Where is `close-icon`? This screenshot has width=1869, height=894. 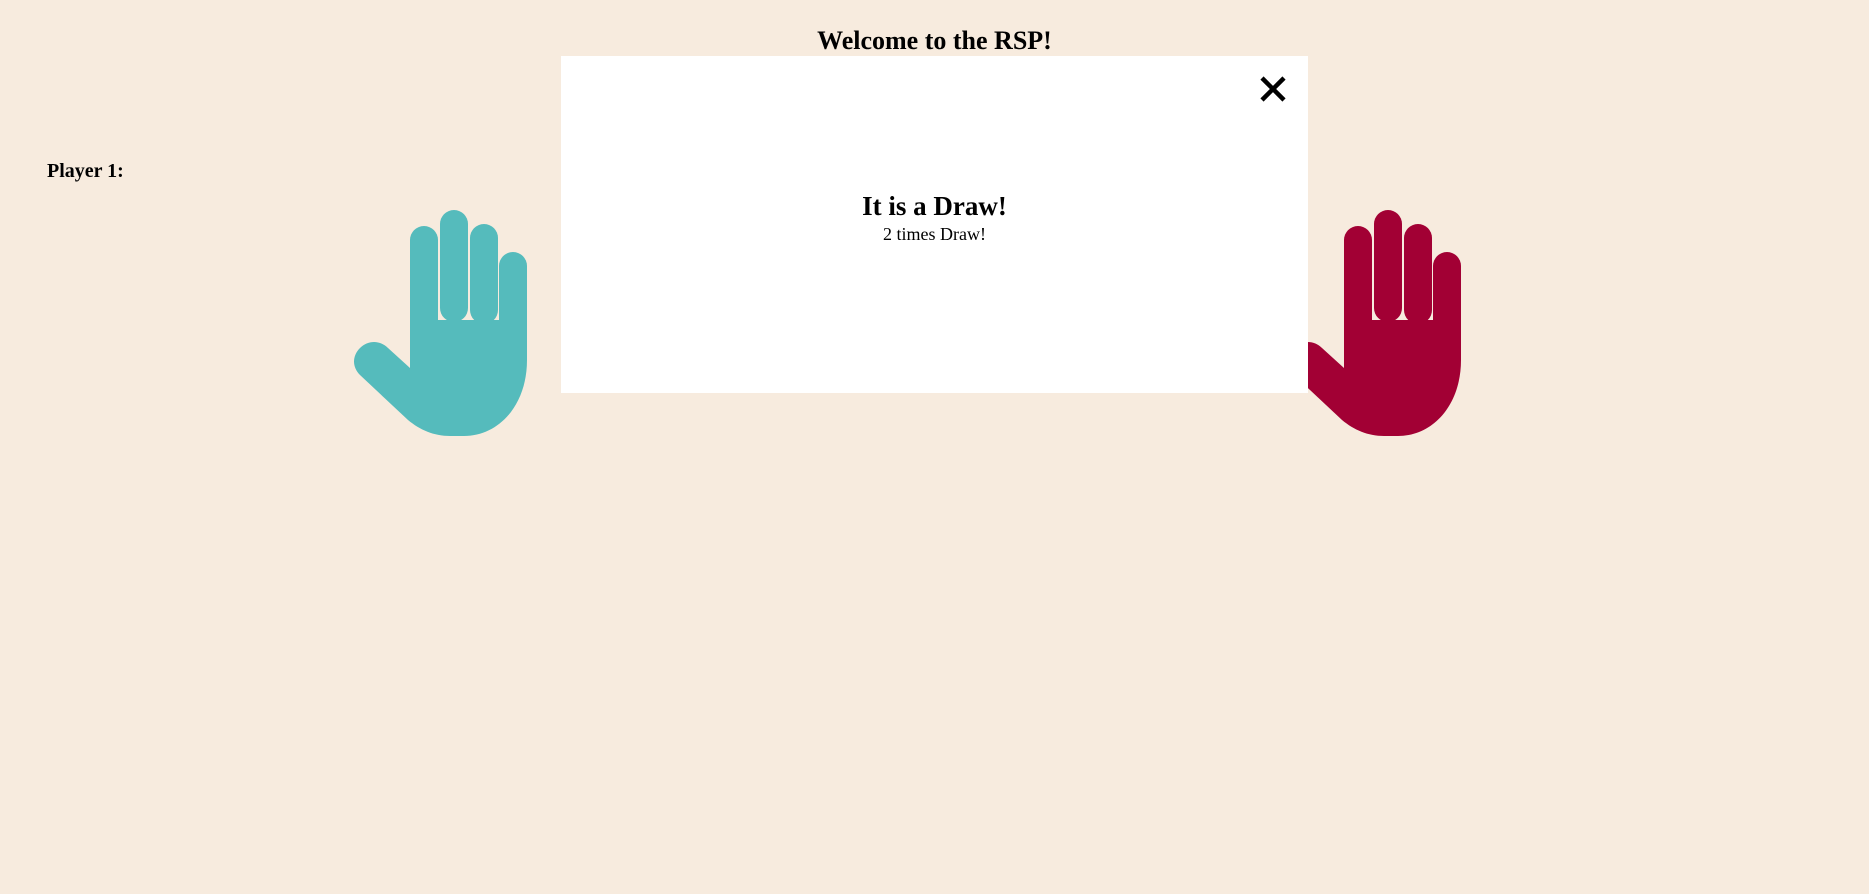
close-icon is located at coordinates (1273, 89).